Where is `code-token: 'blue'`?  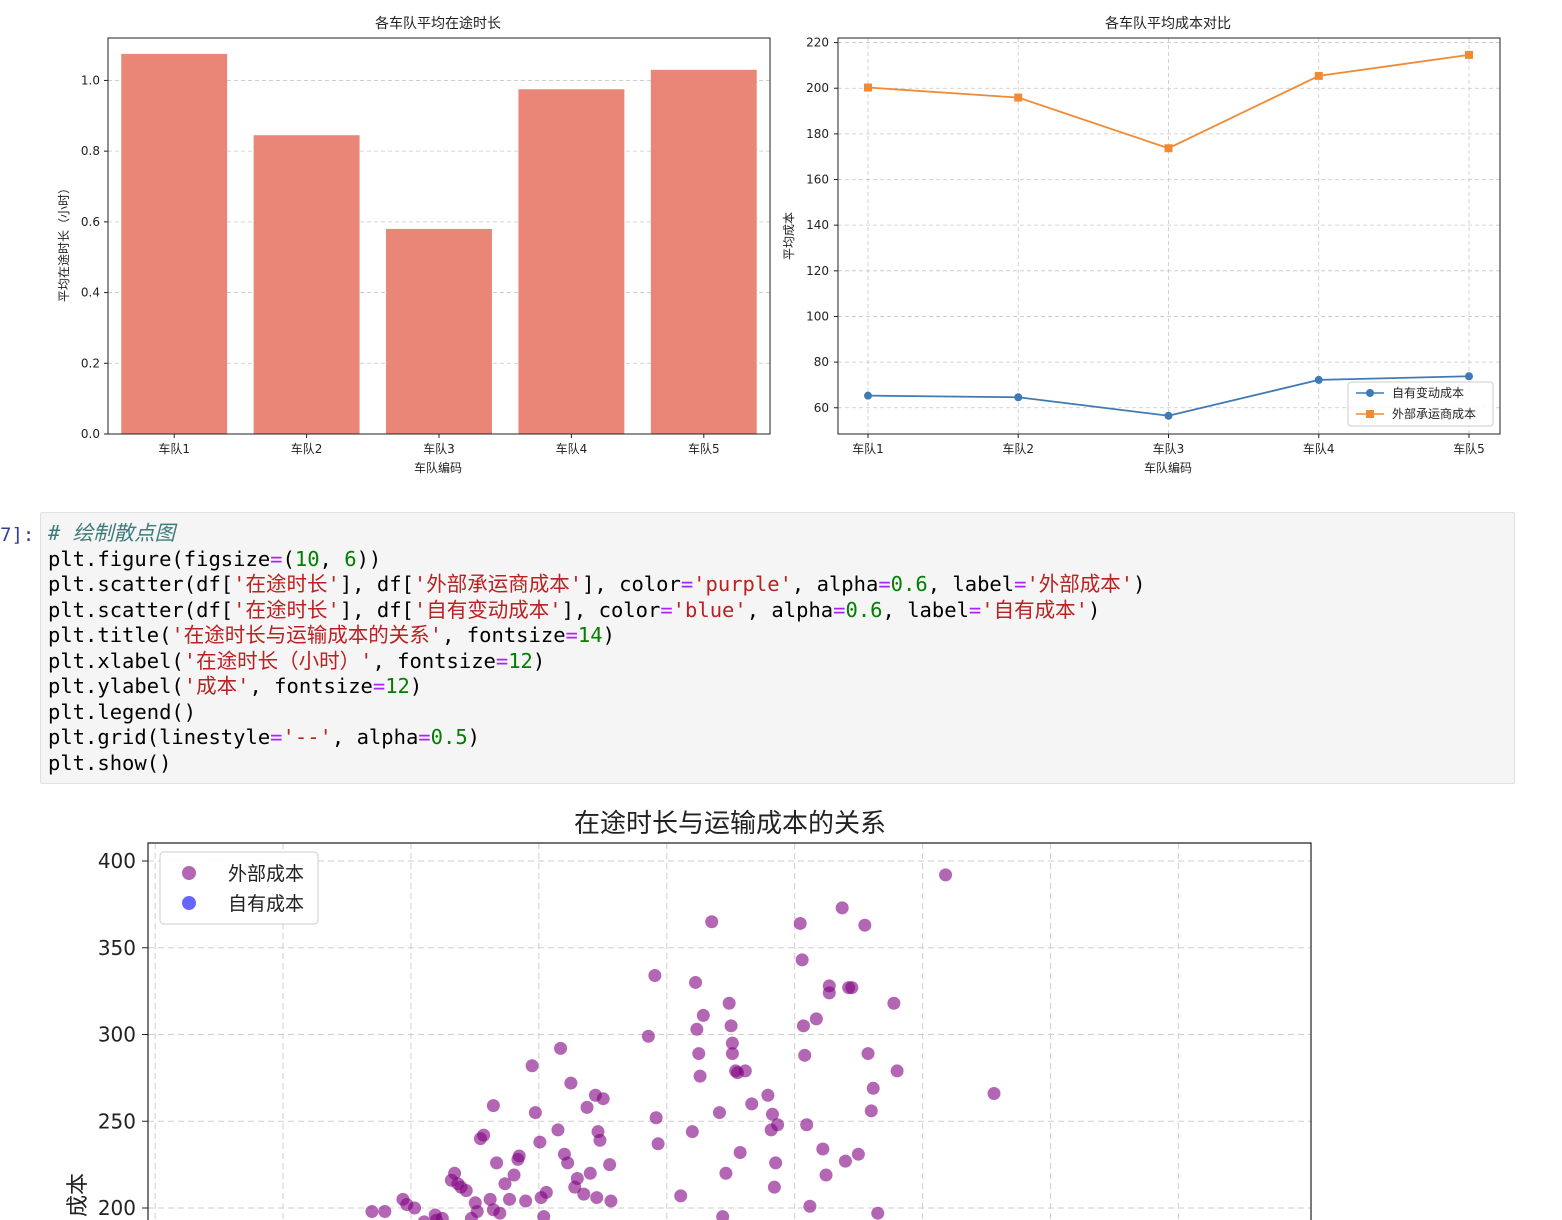
code-token: 'blue' is located at coordinates (709, 609).